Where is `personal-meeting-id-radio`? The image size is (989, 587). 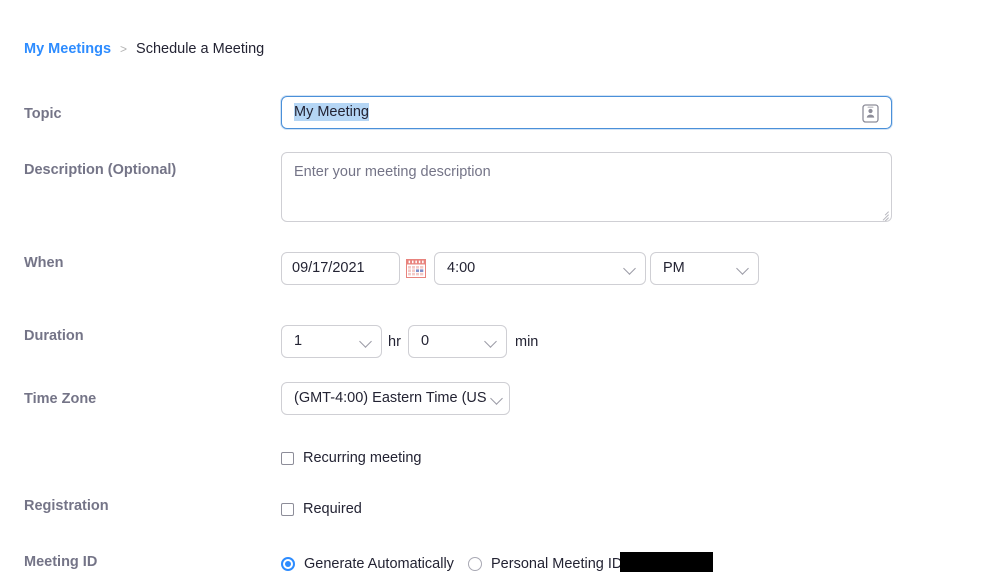 personal-meeting-id-radio is located at coordinates (475, 564).